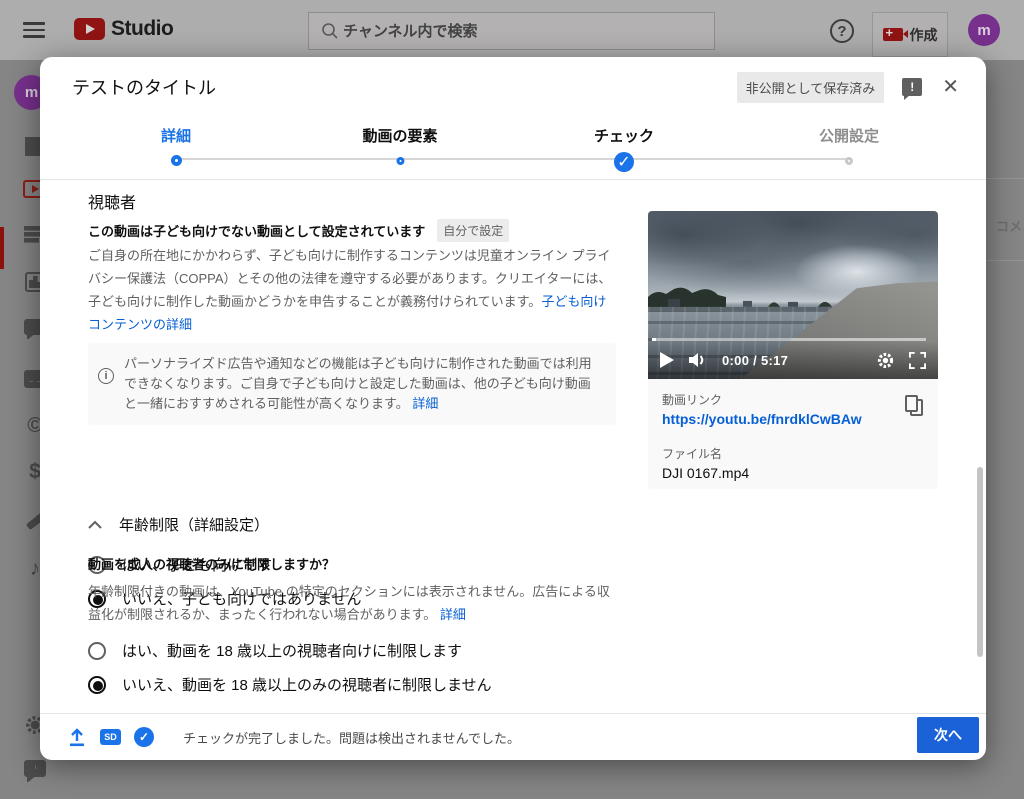 The height and width of the screenshot is (799, 1024). Describe the element at coordinates (513, 80) in the screenshot. I see `dialog-header: テストのタイトル 非公開として保存済み ! ✕` at that location.